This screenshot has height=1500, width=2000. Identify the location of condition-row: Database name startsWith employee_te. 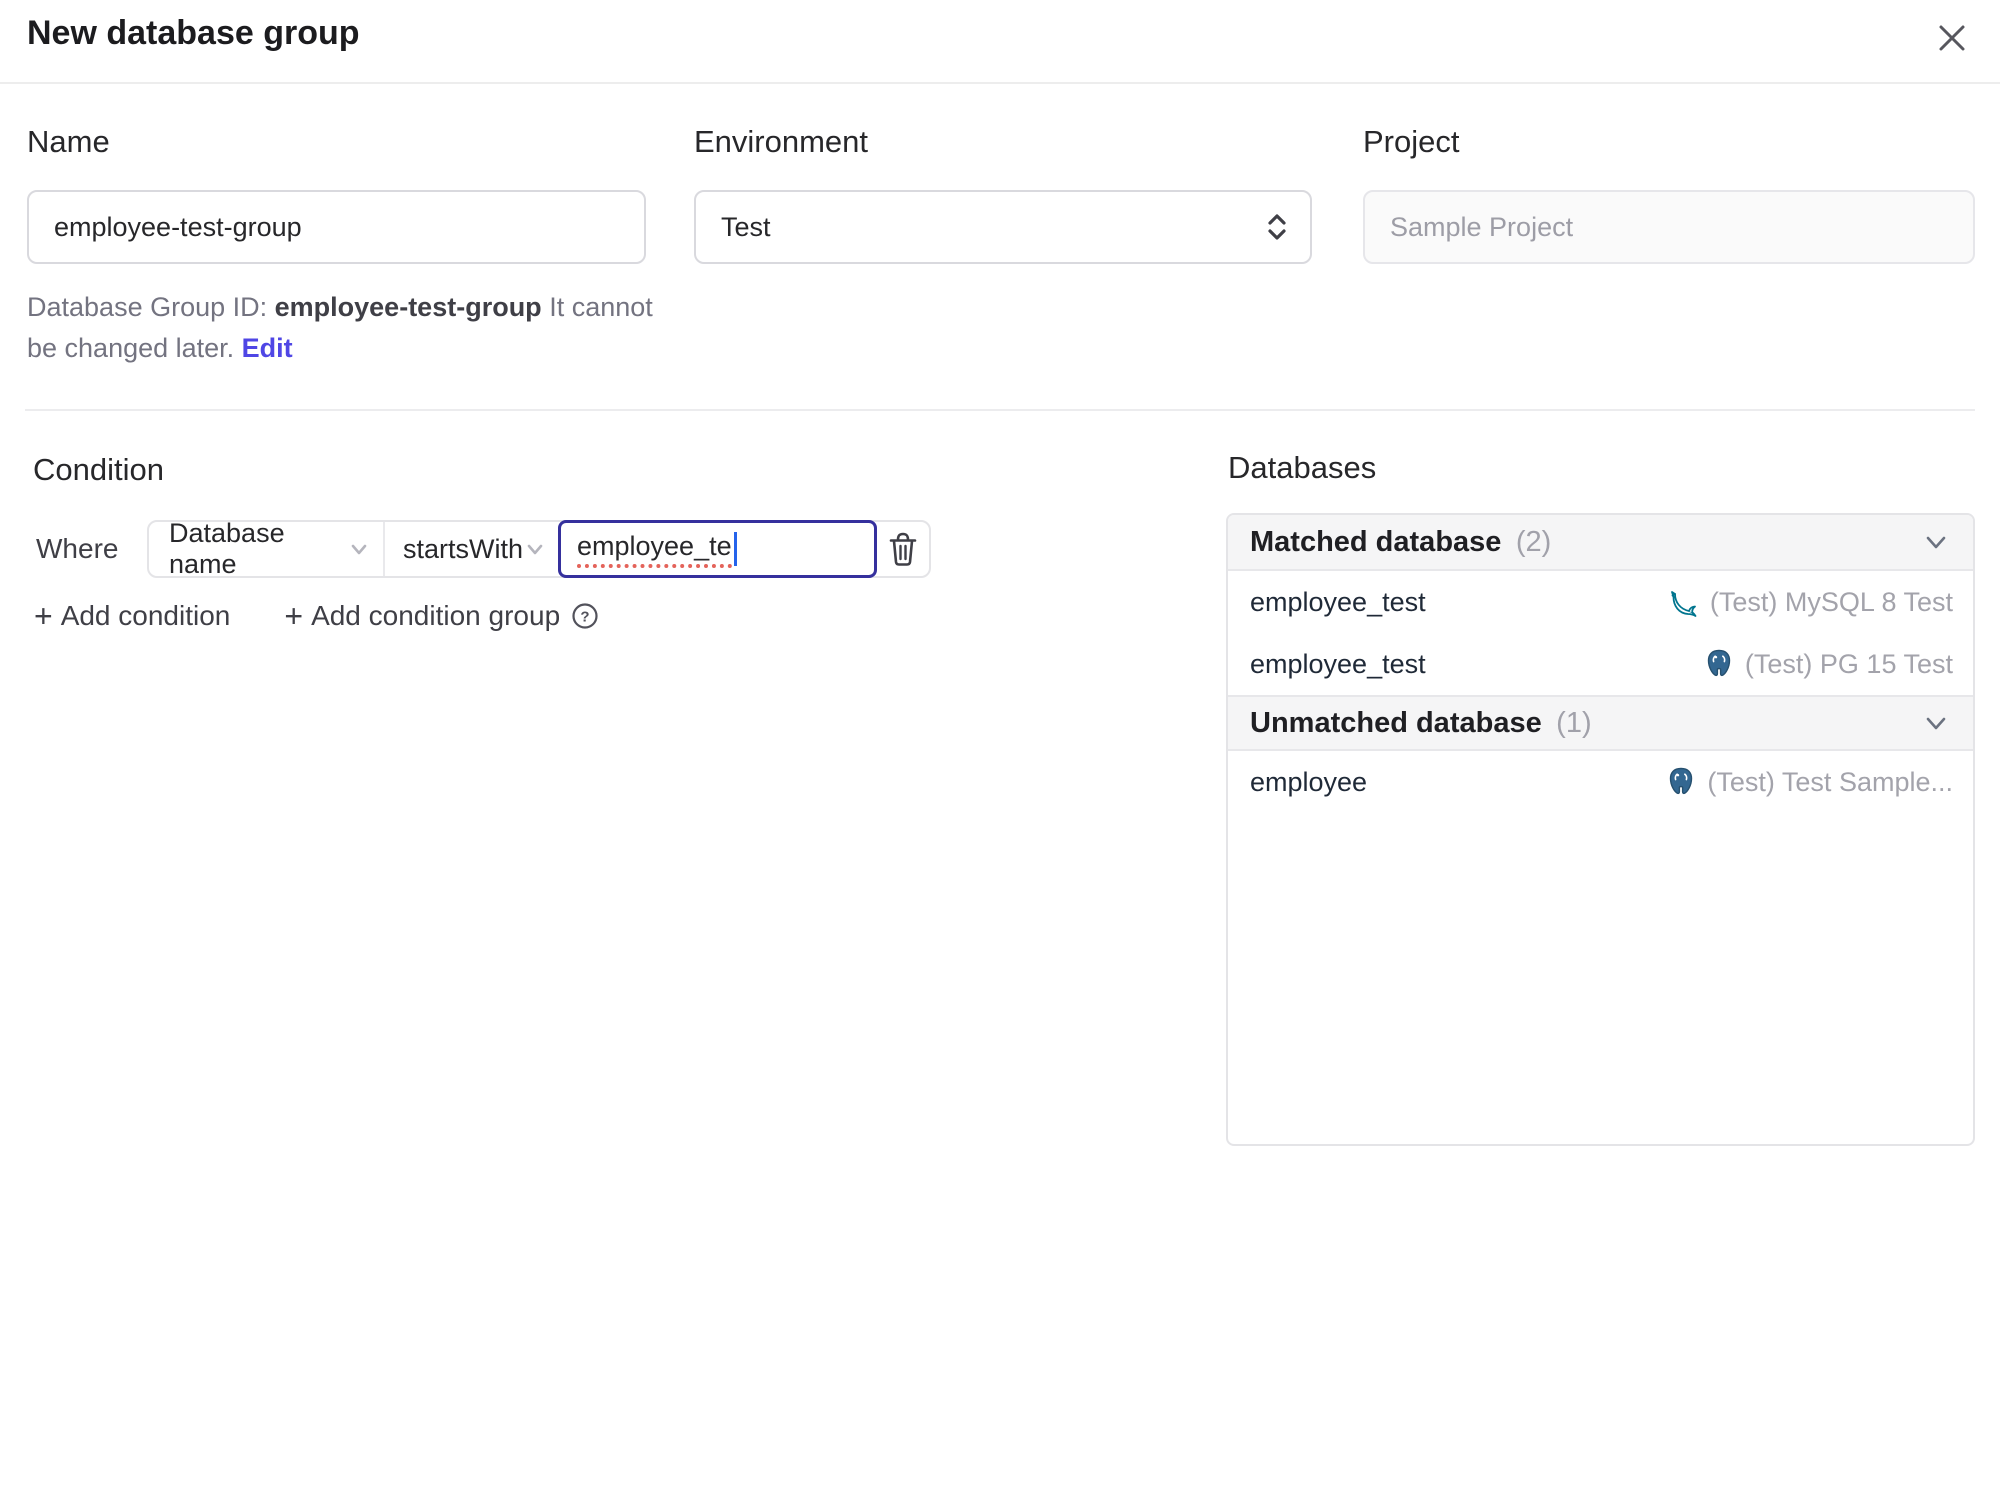
(539, 548).